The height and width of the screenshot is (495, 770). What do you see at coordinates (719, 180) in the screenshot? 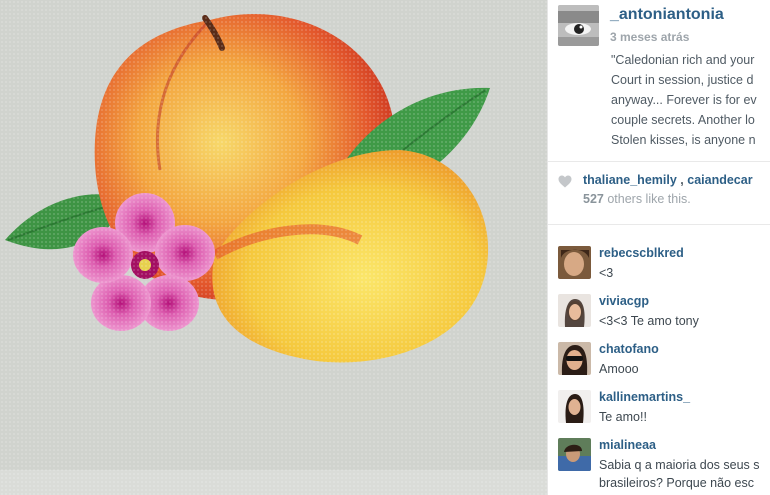
I see `liker-name: caiandecar` at bounding box center [719, 180].